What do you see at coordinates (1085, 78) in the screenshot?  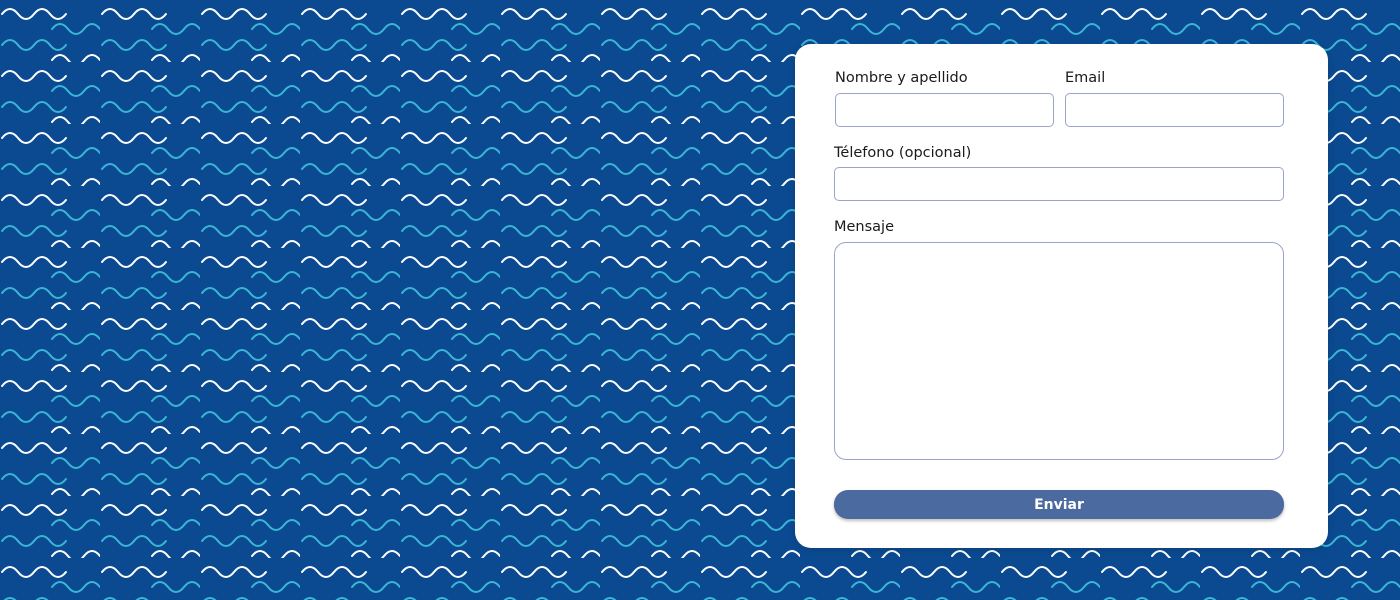 I see `email-label: Email` at bounding box center [1085, 78].